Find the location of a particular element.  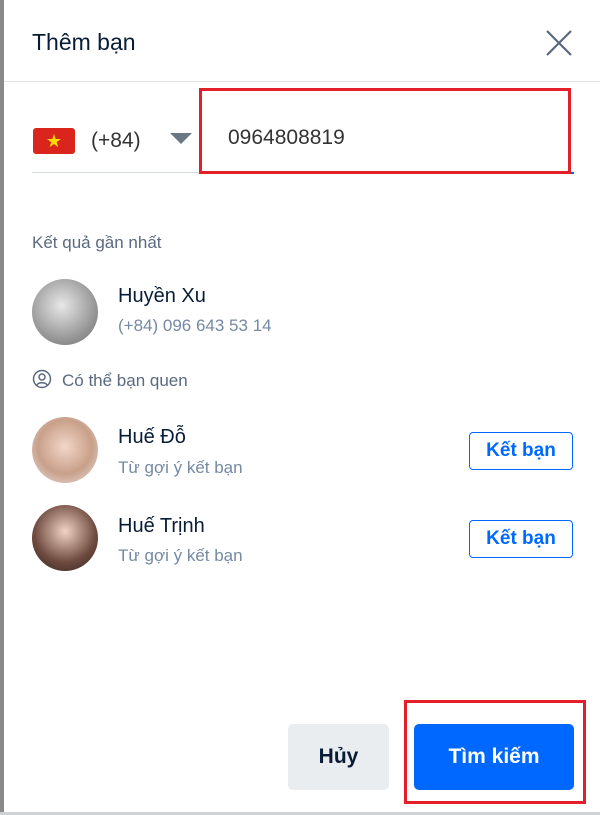

suggestions-heading: Có thể bạn quen is located at coordinates (125, 380).